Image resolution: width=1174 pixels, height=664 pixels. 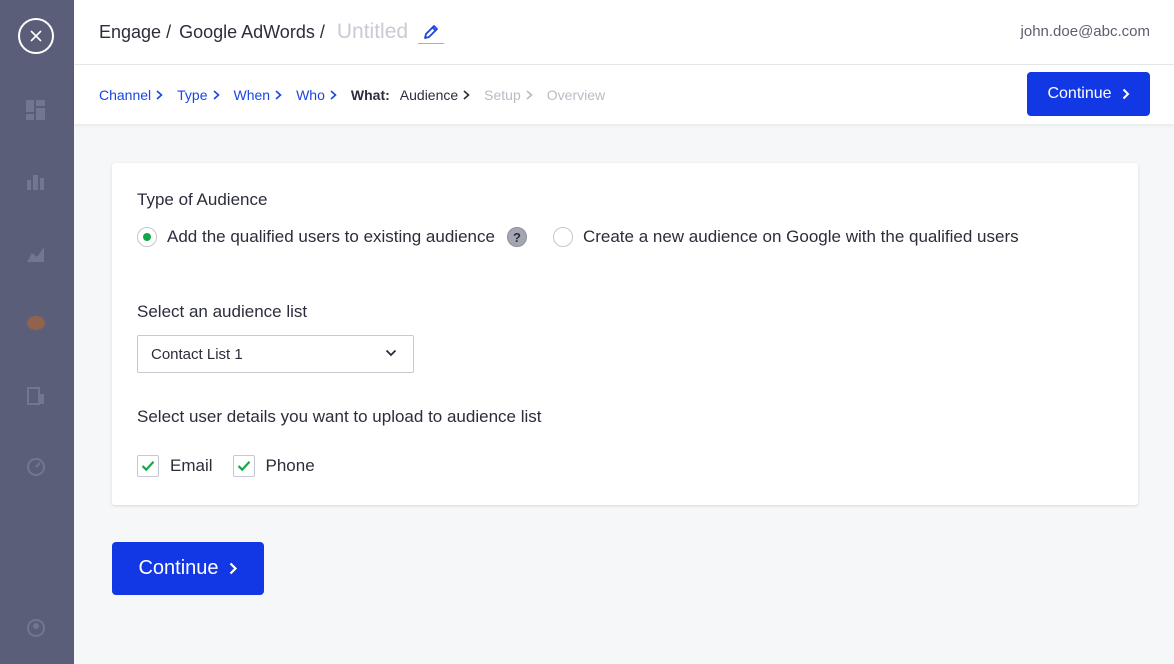 I want to click on step-who: Who, so click(x=316, y=95).